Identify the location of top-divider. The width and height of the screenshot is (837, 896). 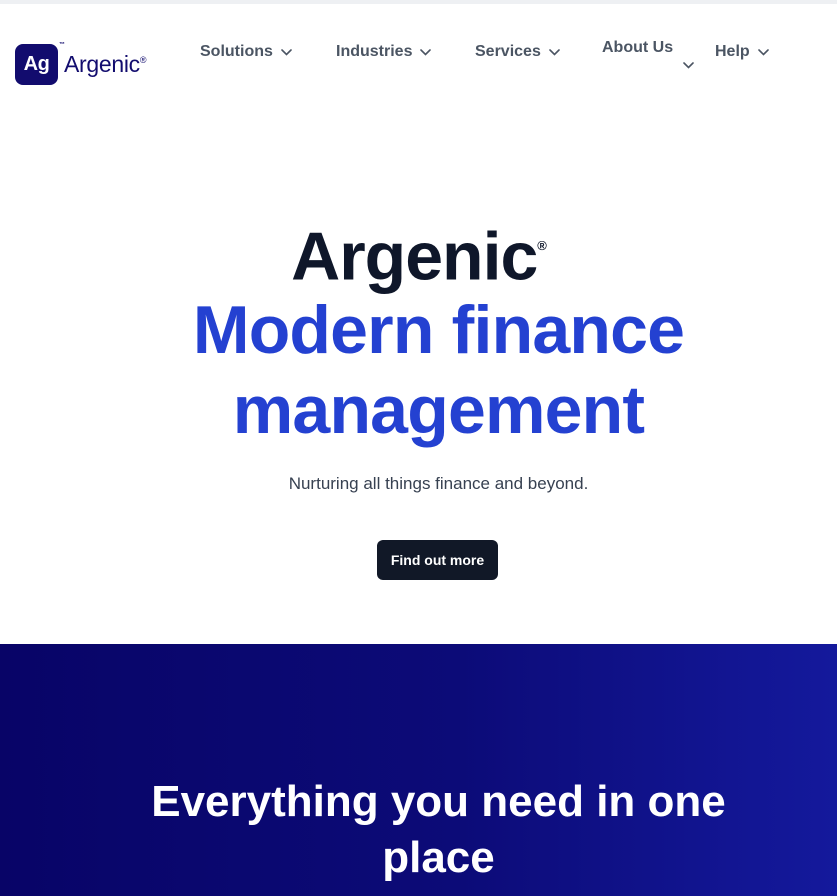
(418, 2).